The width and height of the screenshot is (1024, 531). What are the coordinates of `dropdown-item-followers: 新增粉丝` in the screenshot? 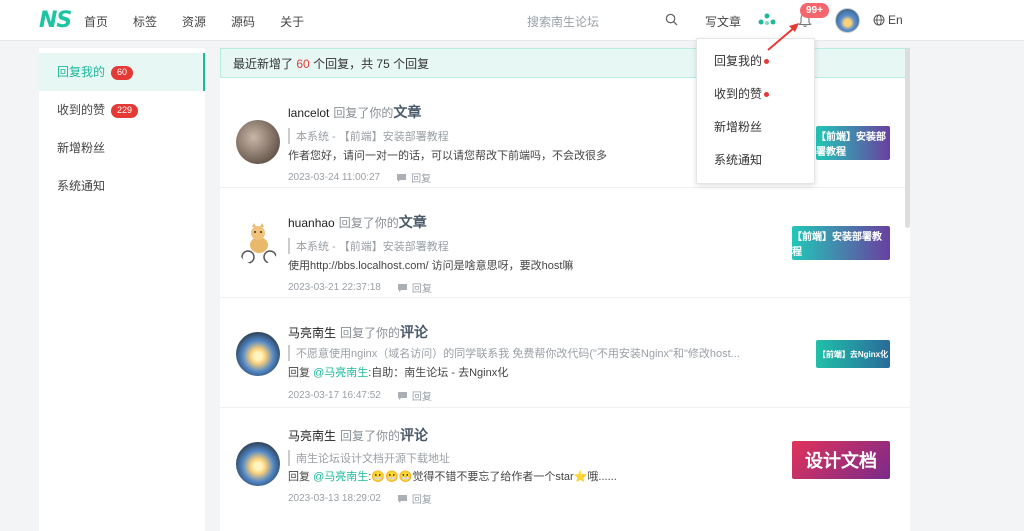 It's located at (755, 127).